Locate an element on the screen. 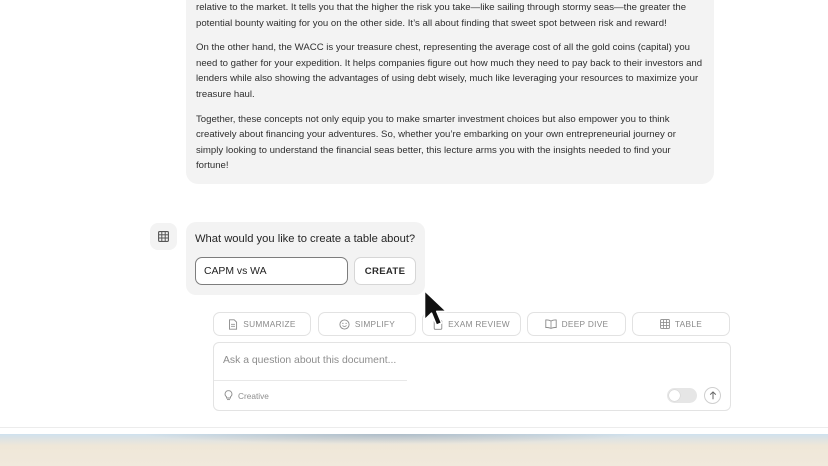 This screenshot has height=466, width=828. summarize-button: SUMMARIZE is located at coordinates (262, 324).